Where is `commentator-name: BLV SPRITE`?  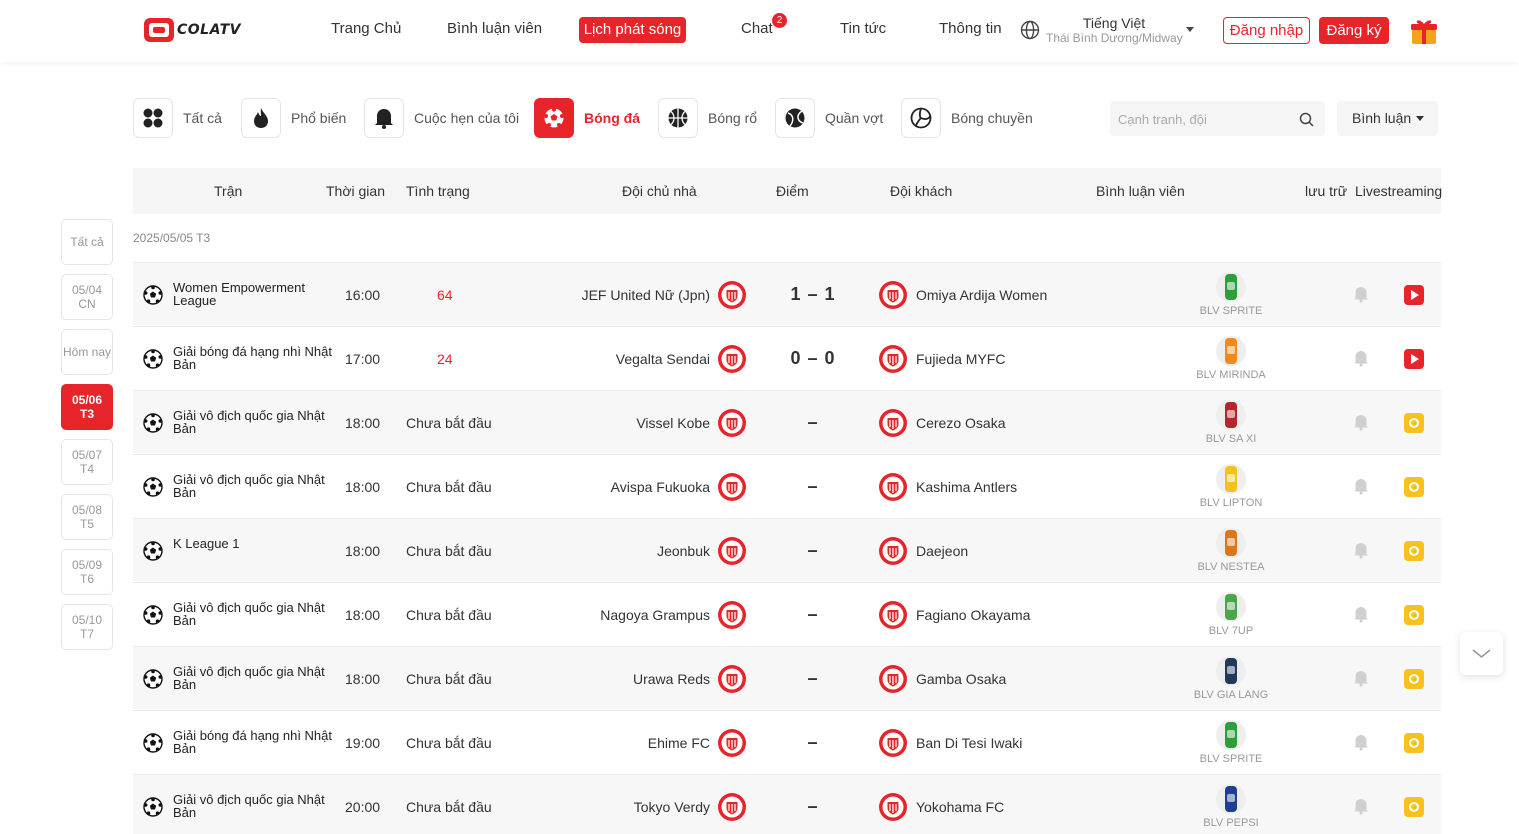 commentator-name: BLV SPRITE is located at coordinates (1231, 311).